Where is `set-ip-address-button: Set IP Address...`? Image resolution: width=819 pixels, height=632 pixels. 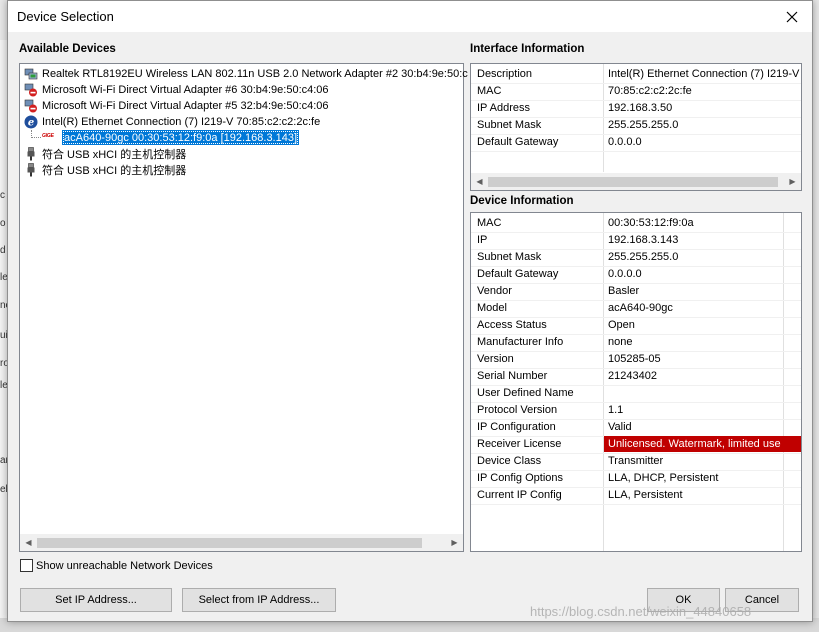
set-ip-address-button: Set IP Address... is located at coordinates (96, 600).